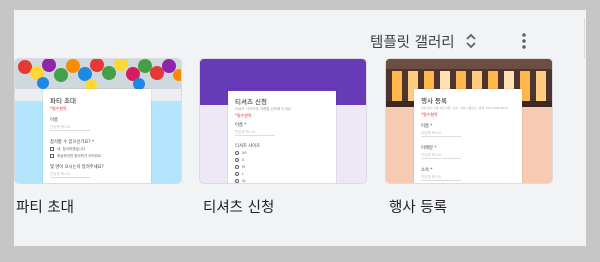 This screenshot has height=262, width=600. Describe the element at coordinates (243, 174) in the screenshot. I see `choice-label: L` at that location.